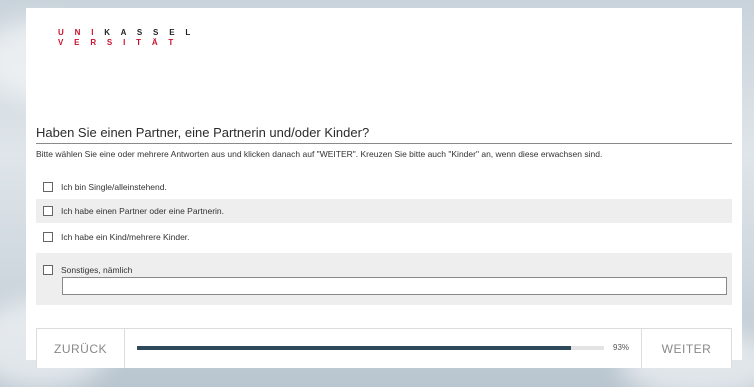 This screenshot has height=387, width=754. What do you see at coordinates (384, 237) in the screenshot?
I see `option-children: Ich habe ein Kind/mehrere Kinder.` at bounding box center [384, 237].